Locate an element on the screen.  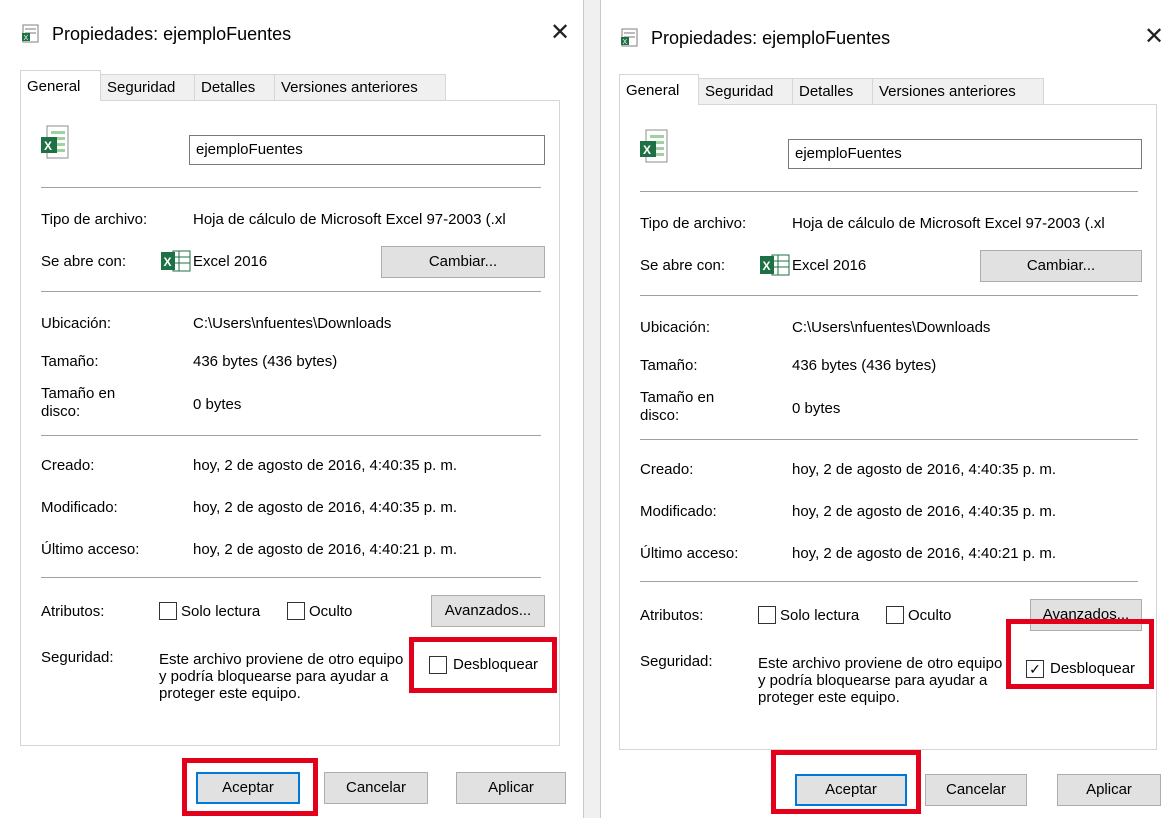
desktop-gap is located at coordinates (592, 409).